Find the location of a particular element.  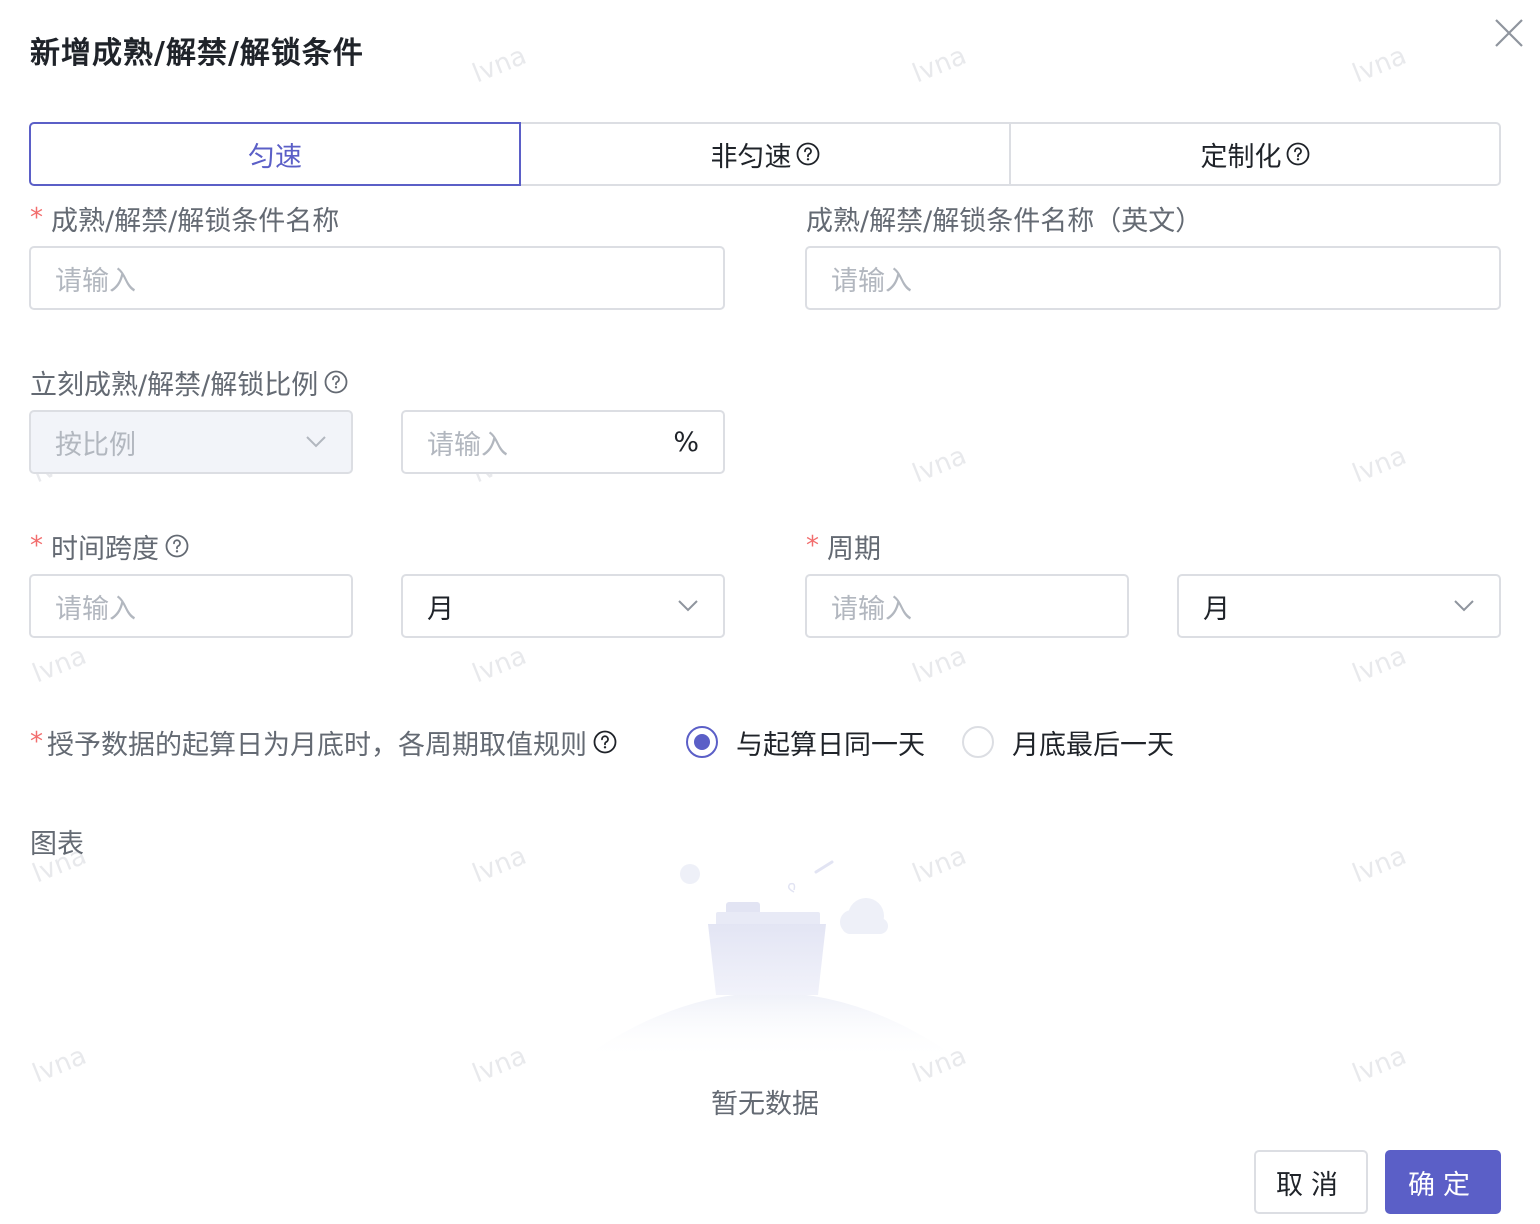

name-en-label: 成熟/解禁/解锁条件名称（英文） is located at coordinates (1004, 221).